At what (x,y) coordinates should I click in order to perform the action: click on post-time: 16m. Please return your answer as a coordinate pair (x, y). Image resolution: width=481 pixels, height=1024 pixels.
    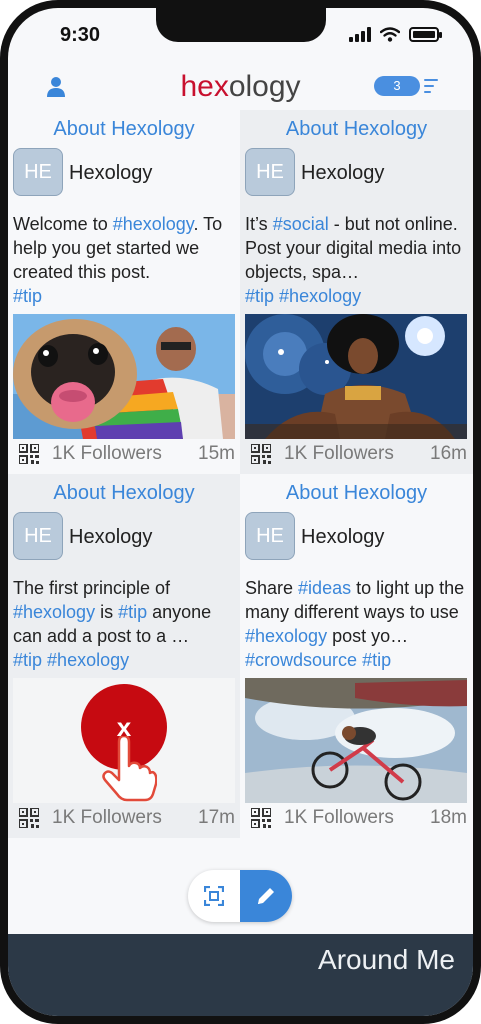
    Looking at the image, I should click on (448, 453).